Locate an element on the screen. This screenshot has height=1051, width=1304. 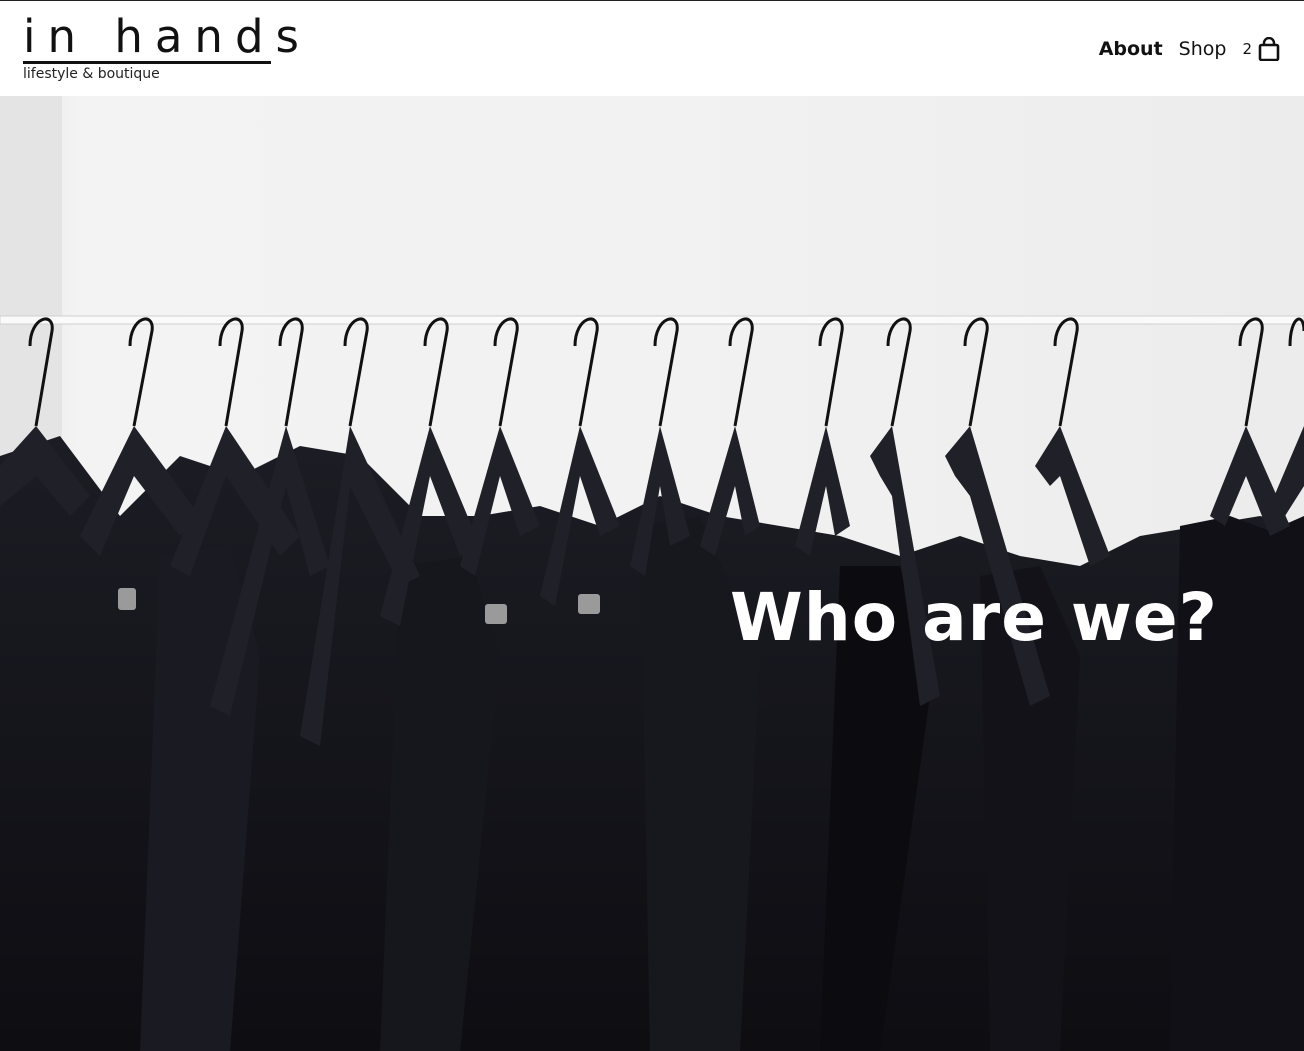
logo-title: in hands is located at coordinates (167, 37).